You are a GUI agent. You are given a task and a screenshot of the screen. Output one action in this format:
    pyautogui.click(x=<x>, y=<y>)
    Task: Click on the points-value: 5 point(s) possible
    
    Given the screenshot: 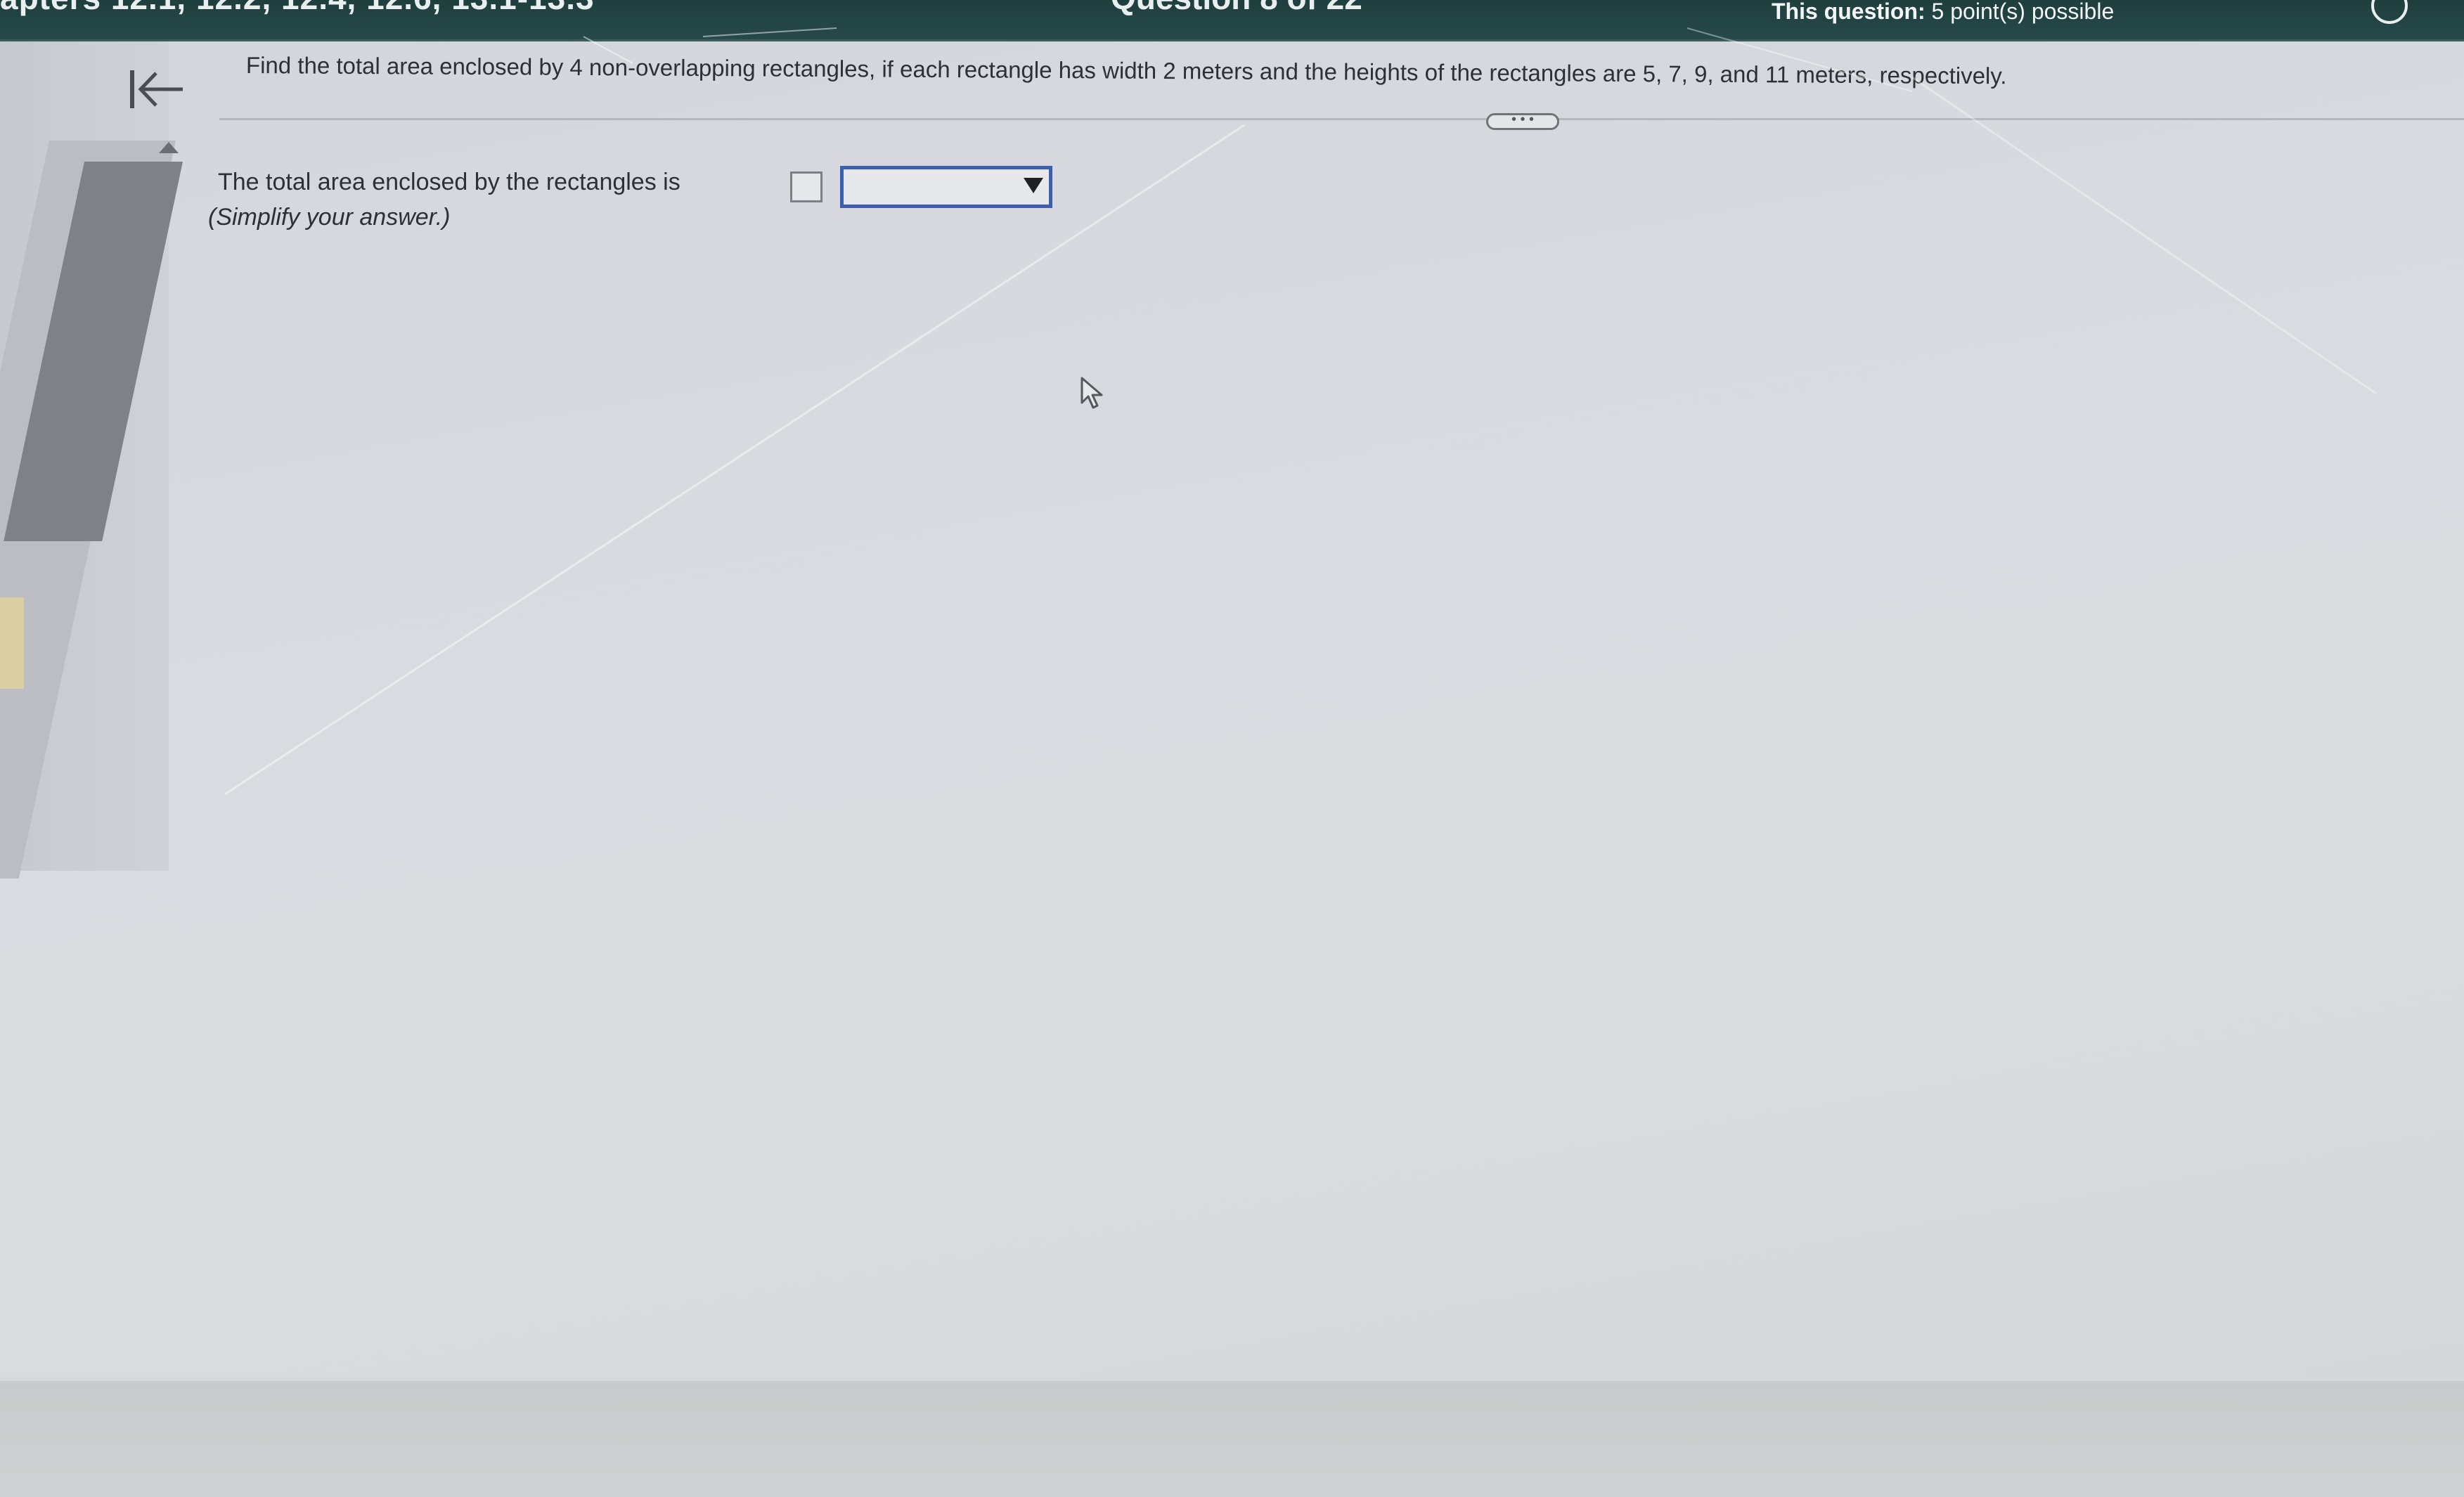 What is the action you would take?
    pyautogui.click(x=2023, y=12)
    